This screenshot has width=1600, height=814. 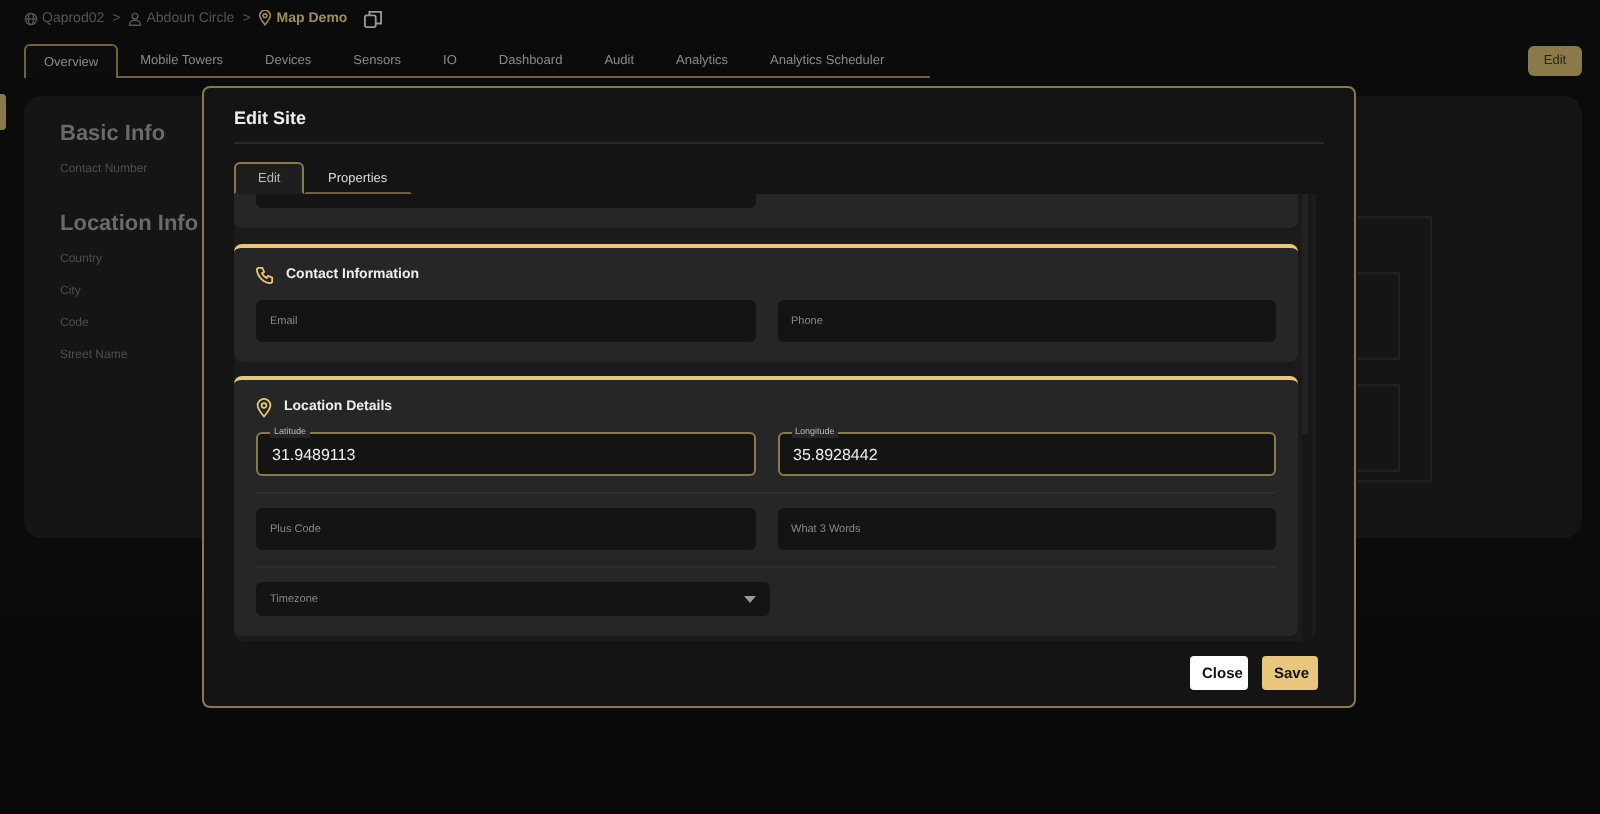 What do you see at coordinates (265, 275) in the screenshot?
I see `phone-icon` at bounding box center [265, 275].